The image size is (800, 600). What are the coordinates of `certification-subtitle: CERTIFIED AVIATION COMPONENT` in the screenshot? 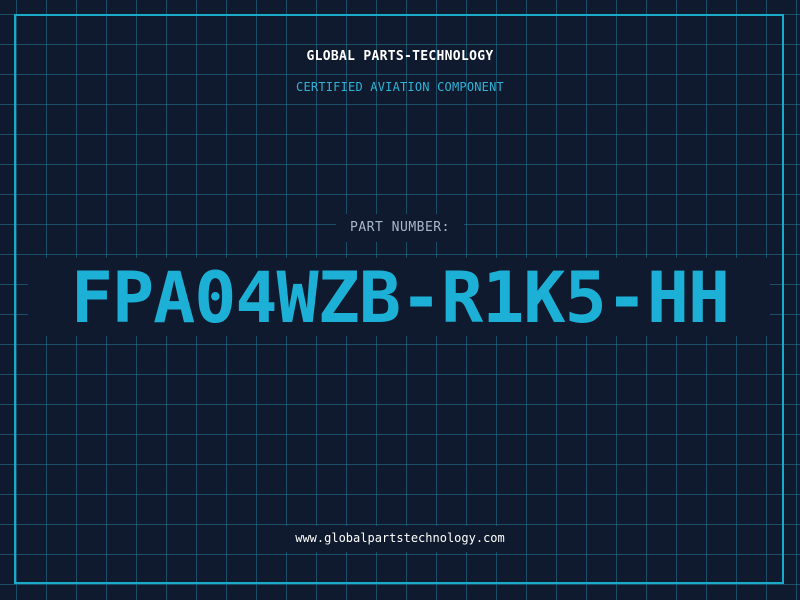 It's located at (400, 87).